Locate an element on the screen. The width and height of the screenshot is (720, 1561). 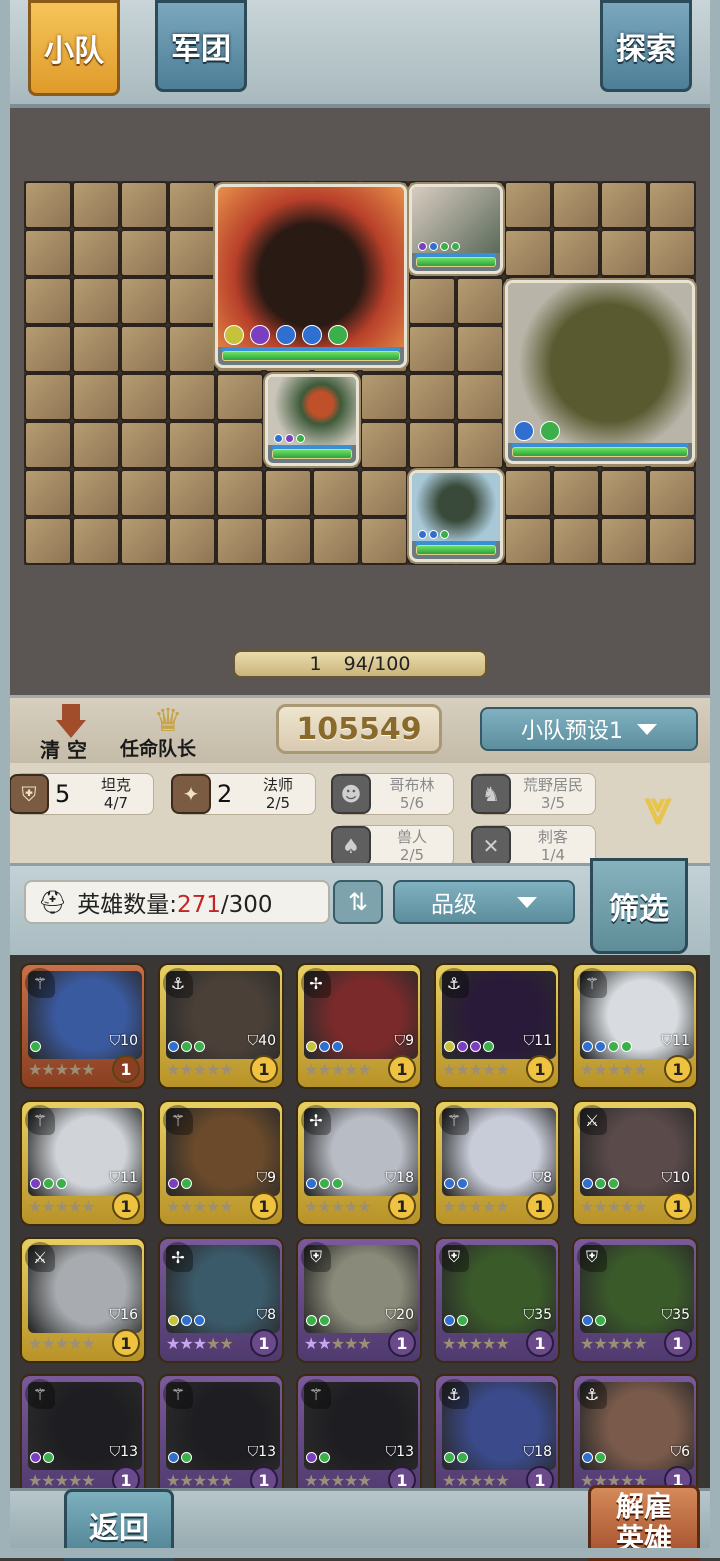
sort-order-button: ⇅ is located at coordinates (358, 902).